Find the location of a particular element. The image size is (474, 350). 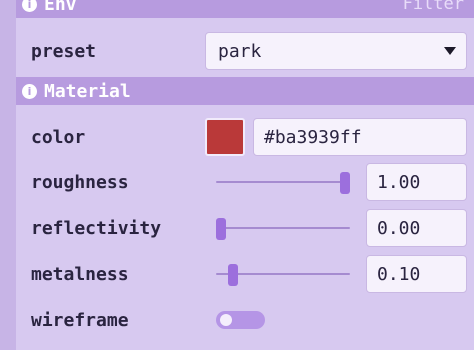

env-section-title: Env is located at coordinates (60, 7).